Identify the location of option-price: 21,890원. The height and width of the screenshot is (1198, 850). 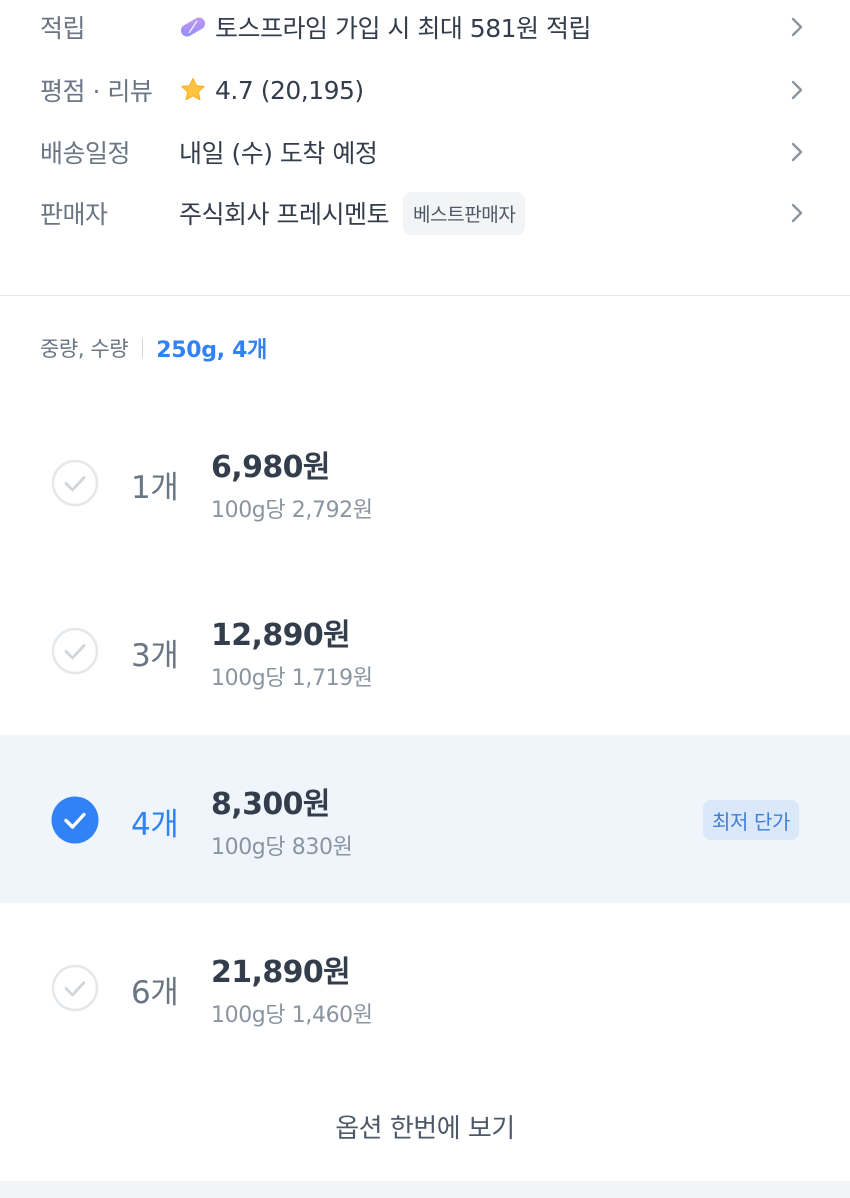
(281, 972).